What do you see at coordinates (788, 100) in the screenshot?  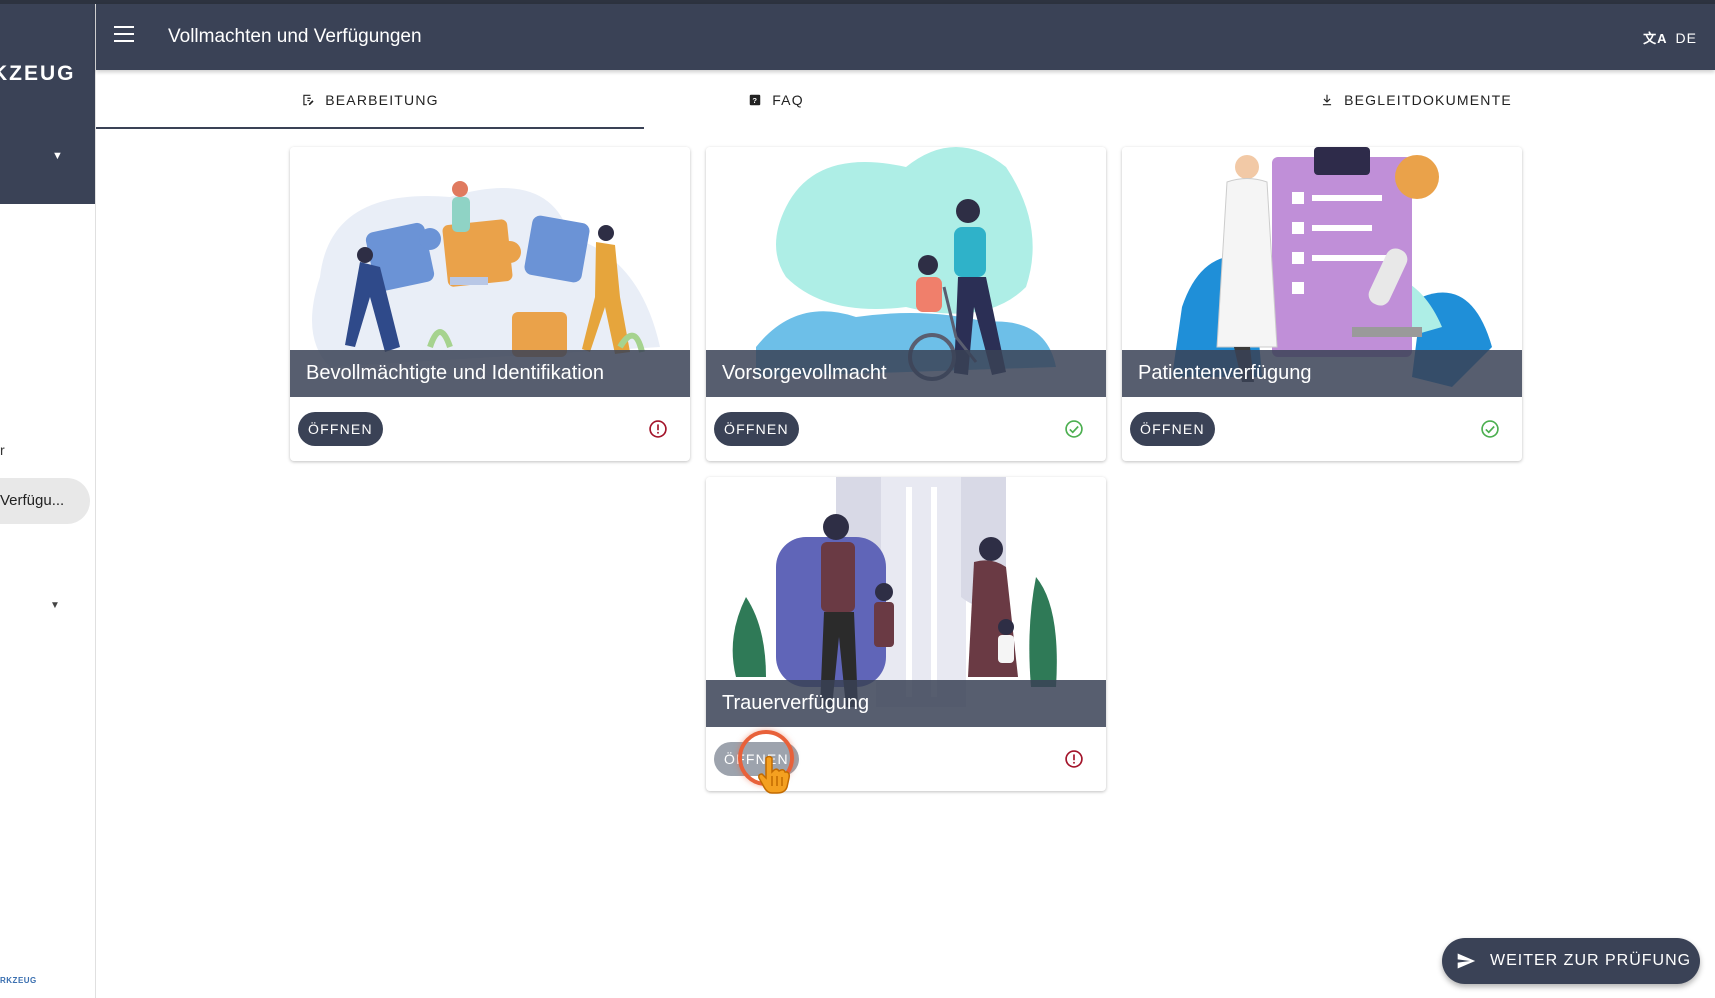 I see `tab-label: FAQ` at bounding box center [788, 100].